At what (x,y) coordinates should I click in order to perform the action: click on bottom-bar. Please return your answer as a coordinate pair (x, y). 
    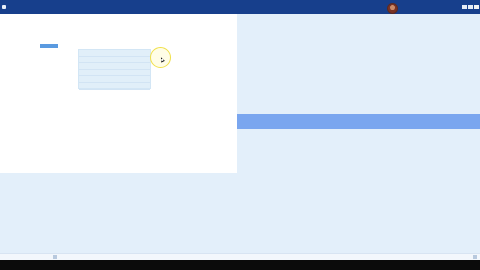
    Looking at the image, I should click on (240, 265).